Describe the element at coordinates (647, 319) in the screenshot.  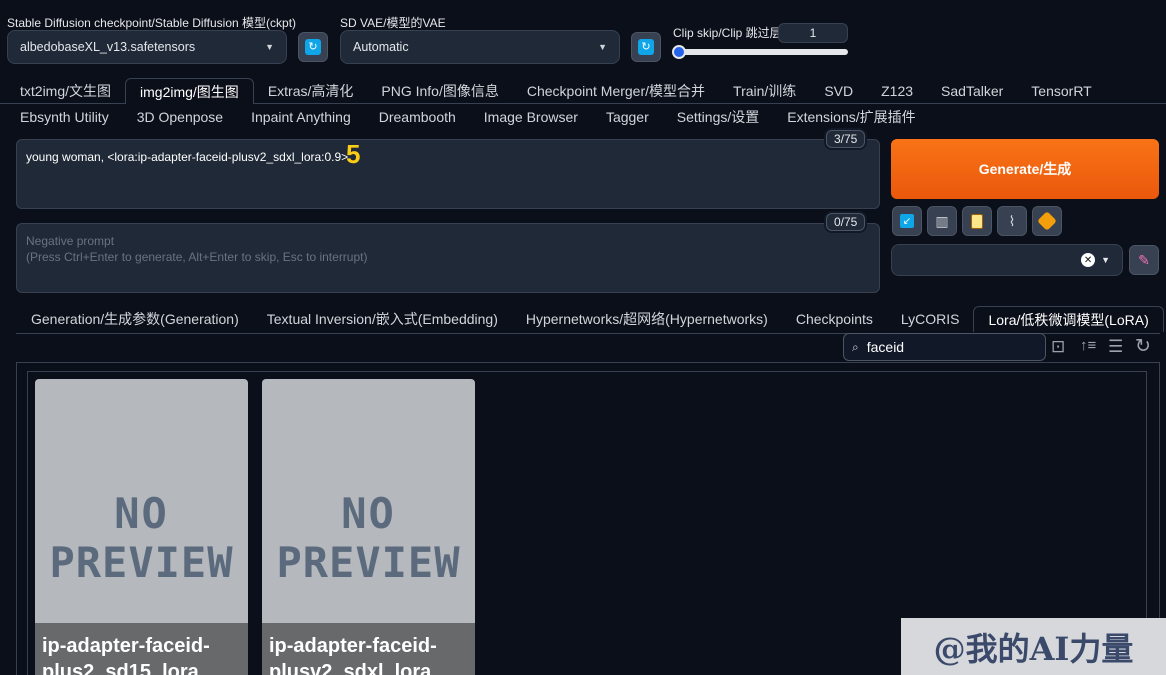
I see `tab-hypernetworks: Hypernetworks/超网络(Hypernetworks)` at that location.